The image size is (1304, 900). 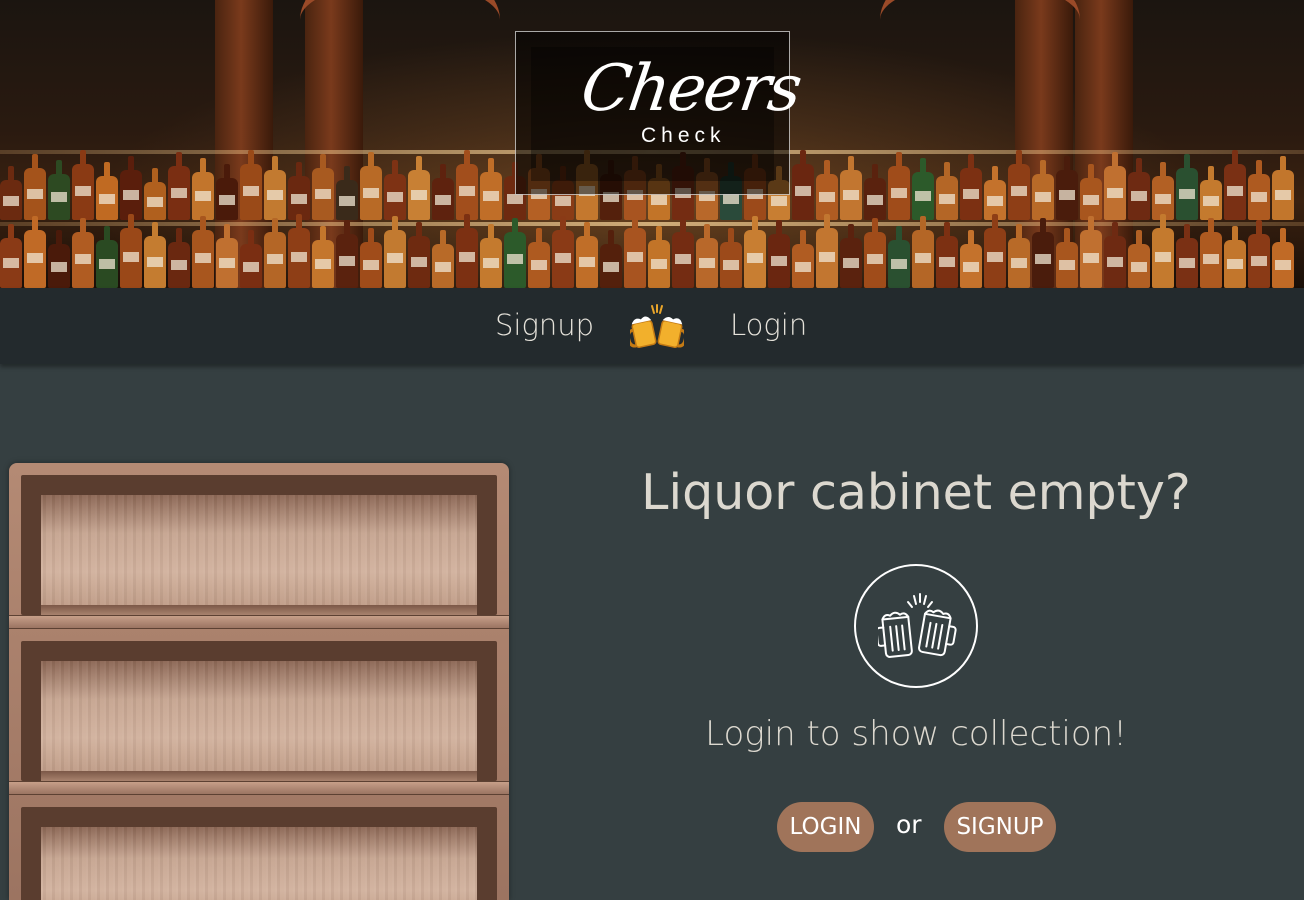 What do you see at coordinates (768, 325) in the screenshot?
I see `nav-login-link: Login` at bounding box center [768, 325].